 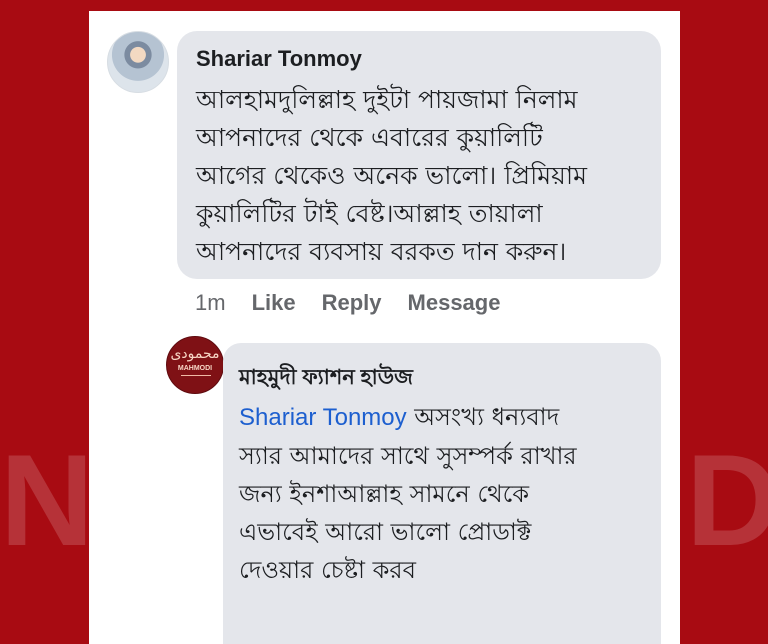 What do you see at coordinates (454, 303) in the screenshot?
I see `message-button: Message` at bounding box center [454, 303].